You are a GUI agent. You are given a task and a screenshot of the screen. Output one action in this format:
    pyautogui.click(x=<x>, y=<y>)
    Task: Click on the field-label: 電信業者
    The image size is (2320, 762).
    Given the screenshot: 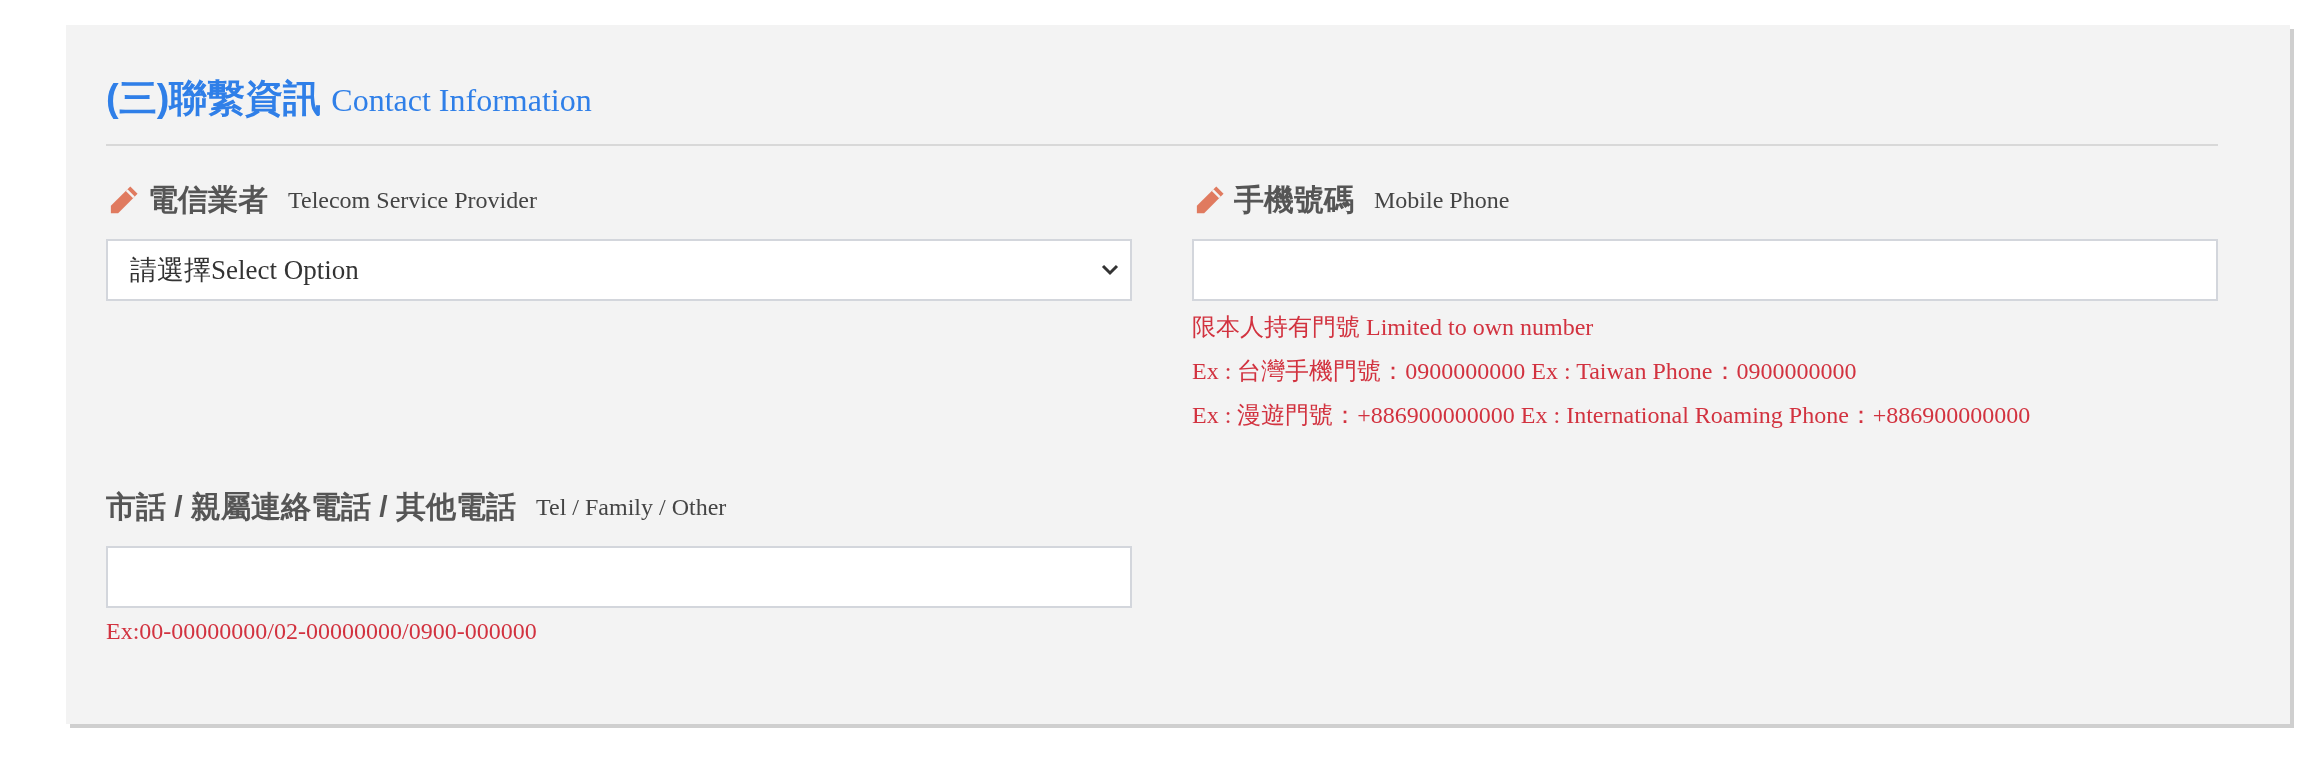 What is the action you would take?
    pyautogui.click(x=208, y=200)
    